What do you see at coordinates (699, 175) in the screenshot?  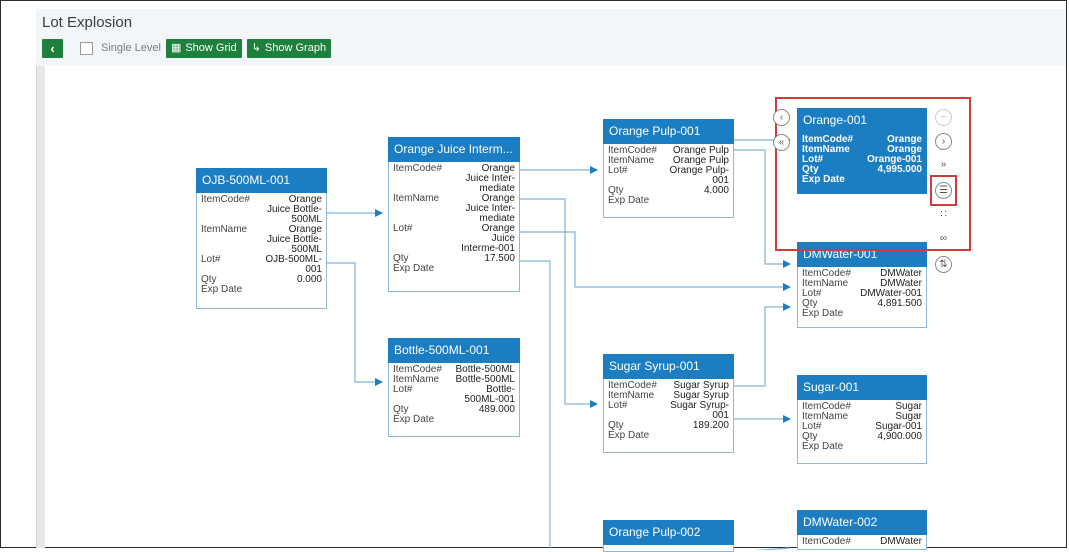 I see `field-value: Orange Pulp- 001` at bounding box center [699, 175].